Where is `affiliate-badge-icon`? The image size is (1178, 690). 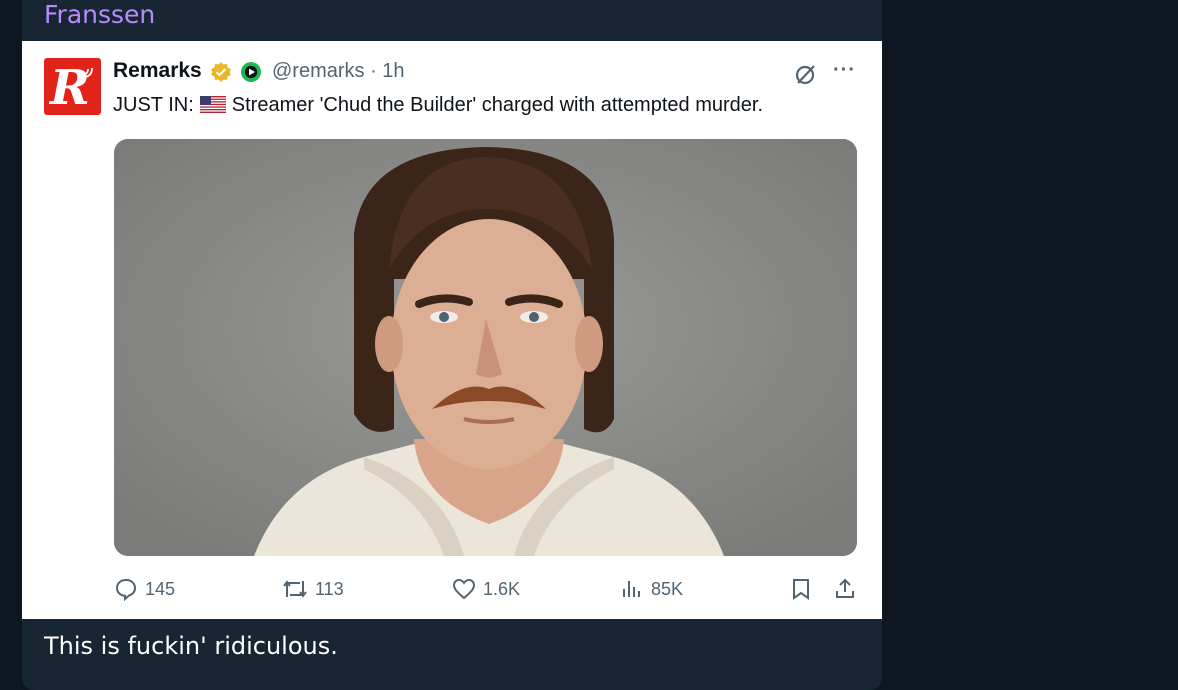 affiliate-badge-icon is located at coordinates (251, 72).